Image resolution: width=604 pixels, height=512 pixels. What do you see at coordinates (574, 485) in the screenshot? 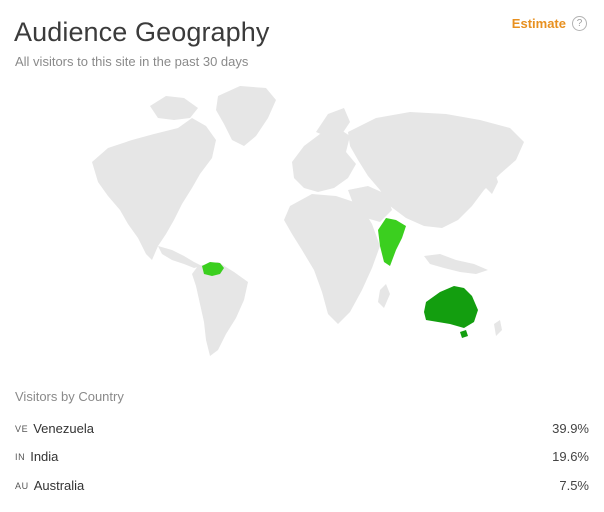
I see `country-percentage: 7.5%` at bounding box center [574, 485].